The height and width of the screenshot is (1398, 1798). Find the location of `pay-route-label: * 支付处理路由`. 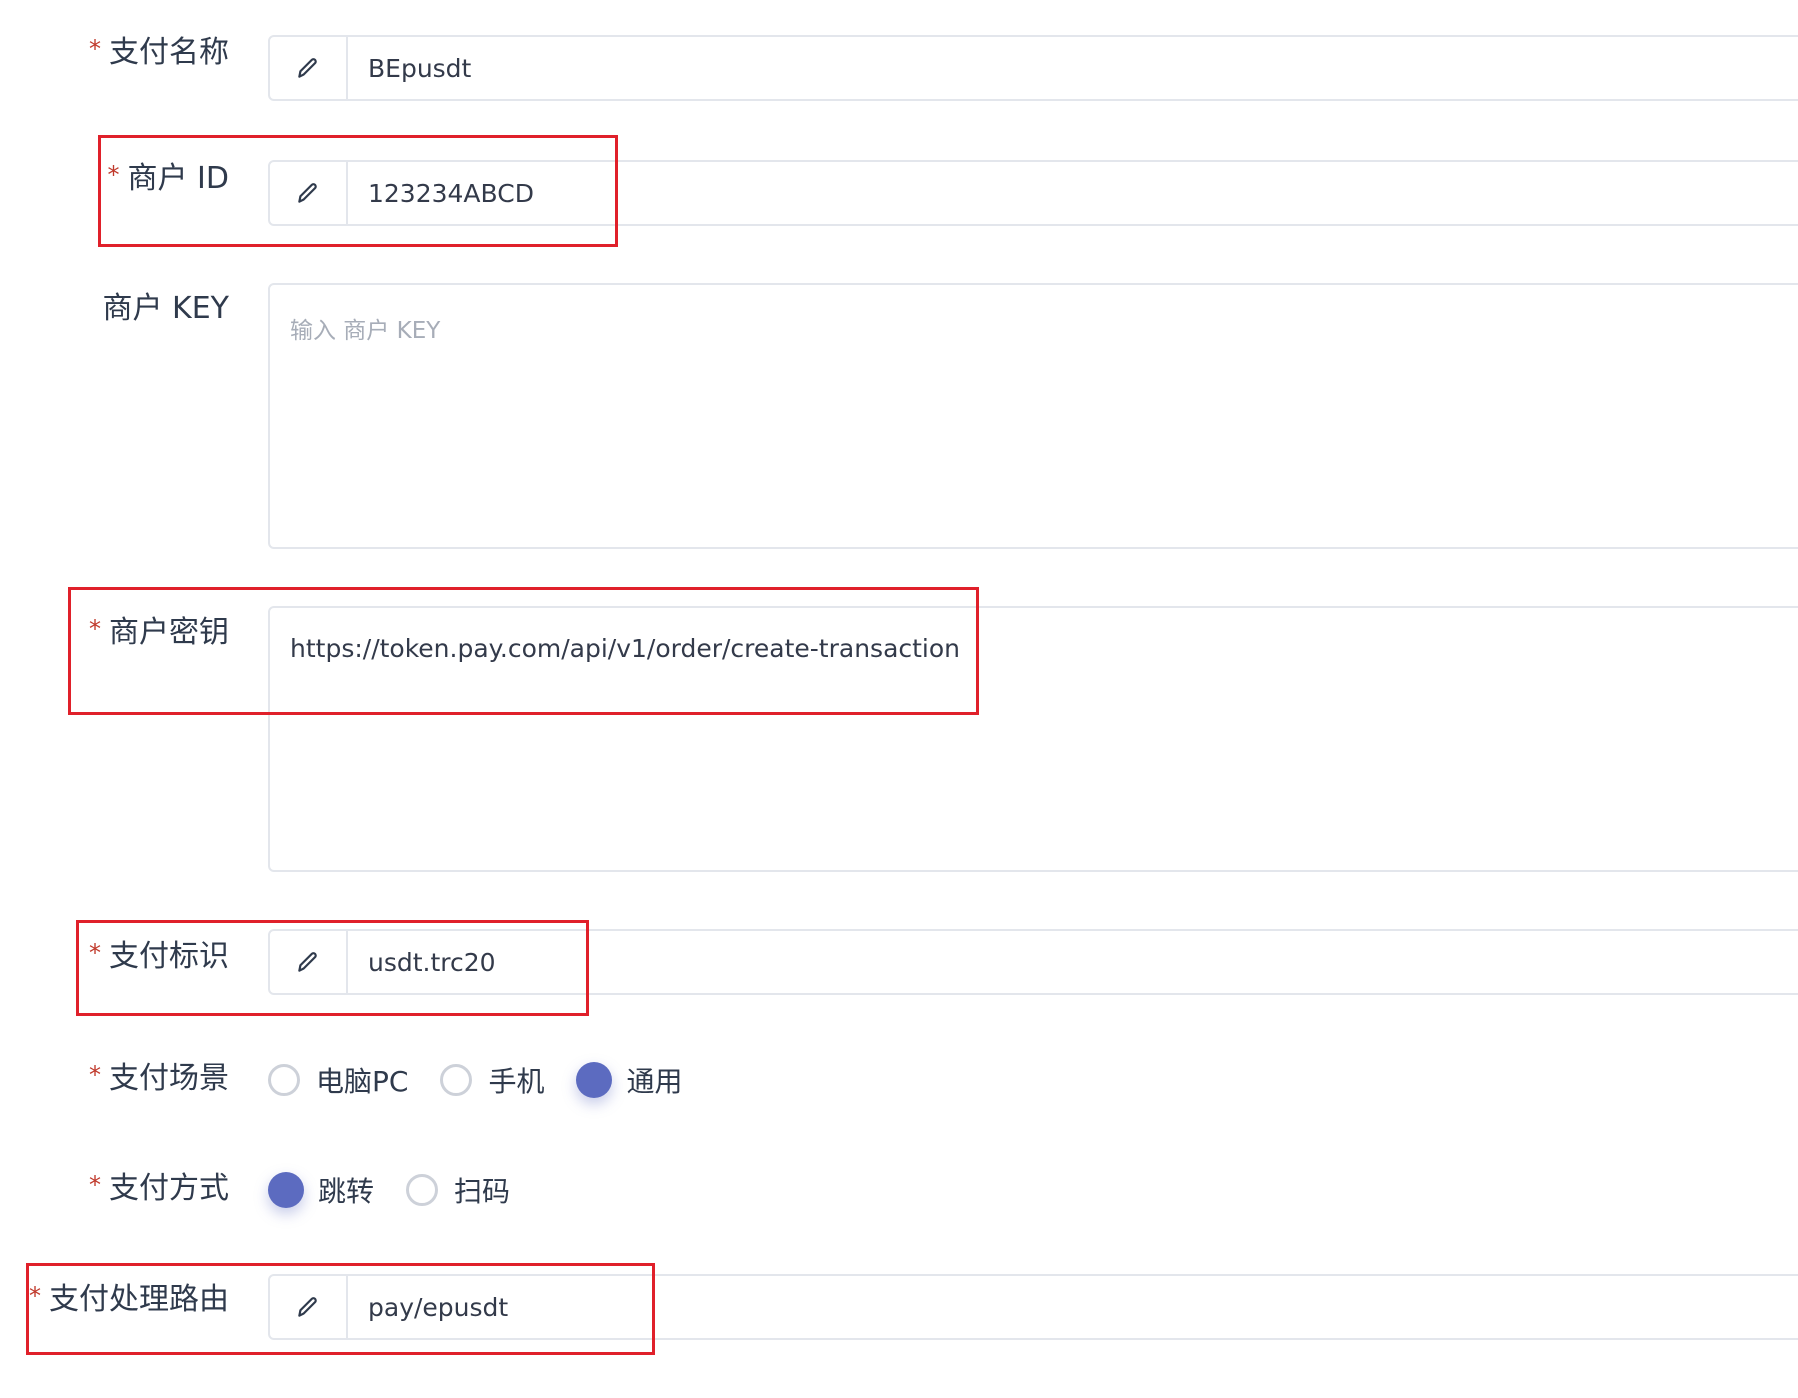

pay-route-label: * 支付处理路由 is located at coordinates (129, 1299).